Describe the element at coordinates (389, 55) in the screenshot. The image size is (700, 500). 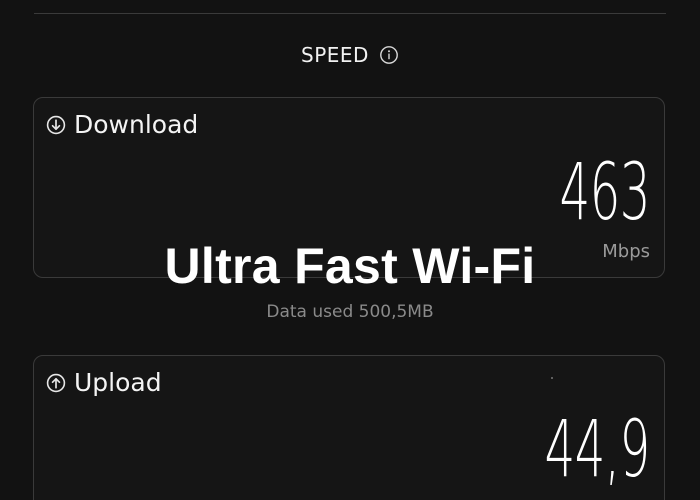
I see `info-icon` at that location.